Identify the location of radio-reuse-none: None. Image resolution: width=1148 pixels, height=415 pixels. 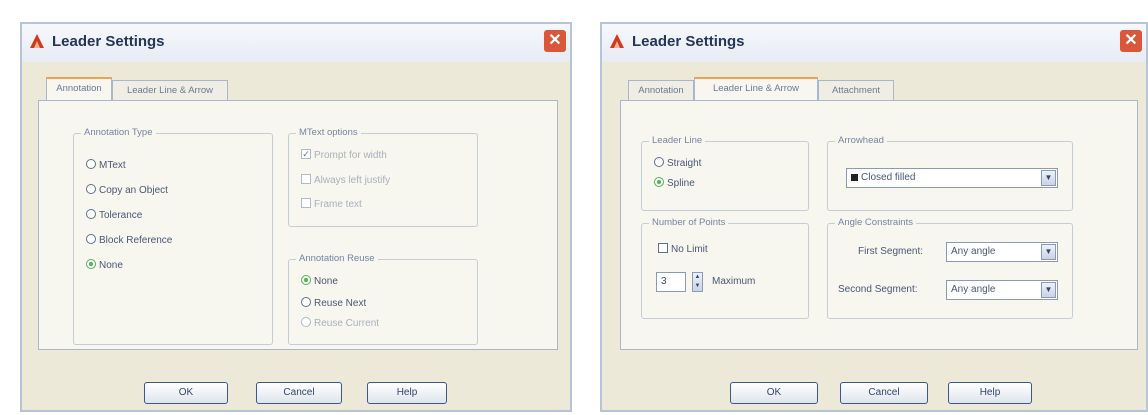
(319, 281).